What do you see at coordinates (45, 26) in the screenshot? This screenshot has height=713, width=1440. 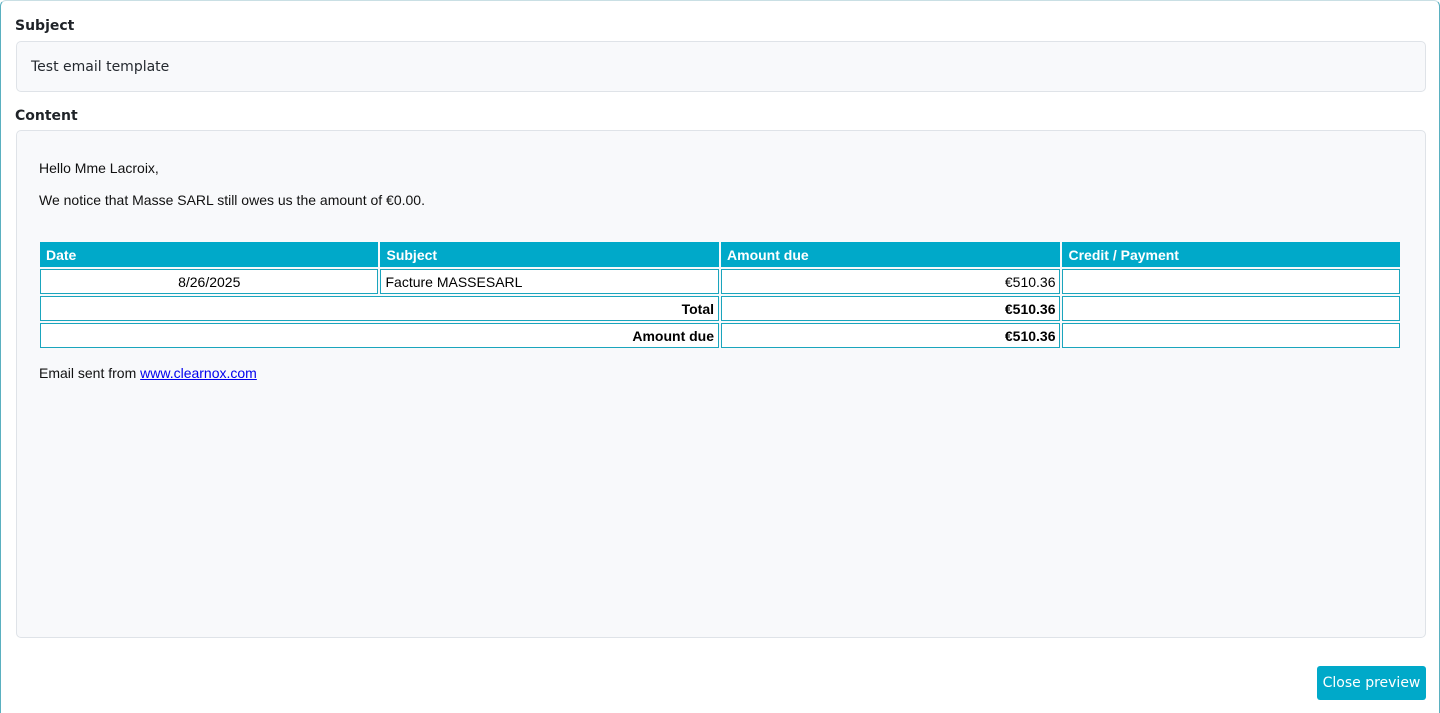 I see `subject-label: Subject` at bounding box center [45, 26].